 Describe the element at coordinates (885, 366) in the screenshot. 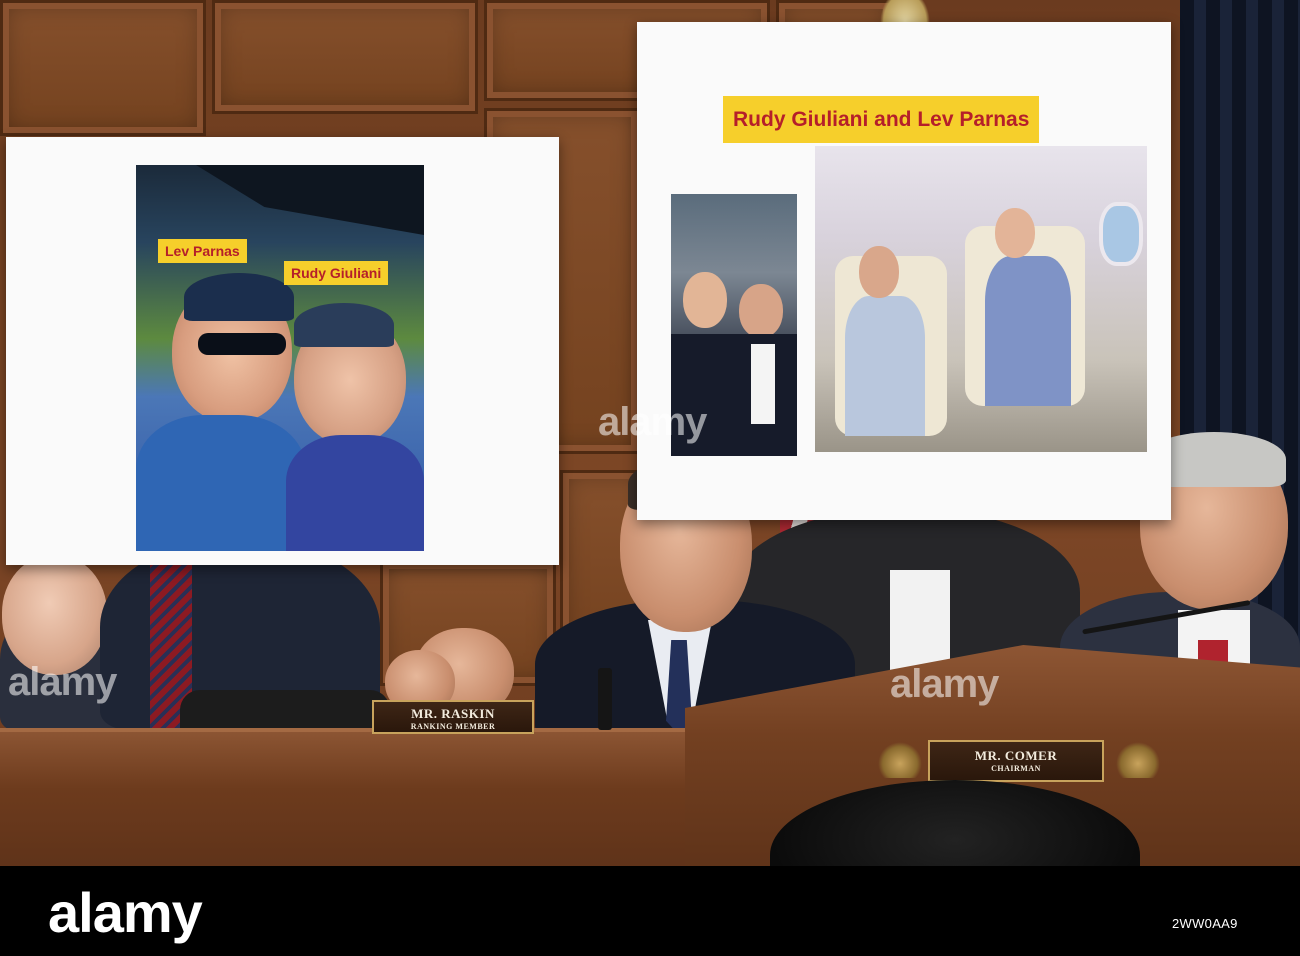

I see `parnas-jet` at that location.